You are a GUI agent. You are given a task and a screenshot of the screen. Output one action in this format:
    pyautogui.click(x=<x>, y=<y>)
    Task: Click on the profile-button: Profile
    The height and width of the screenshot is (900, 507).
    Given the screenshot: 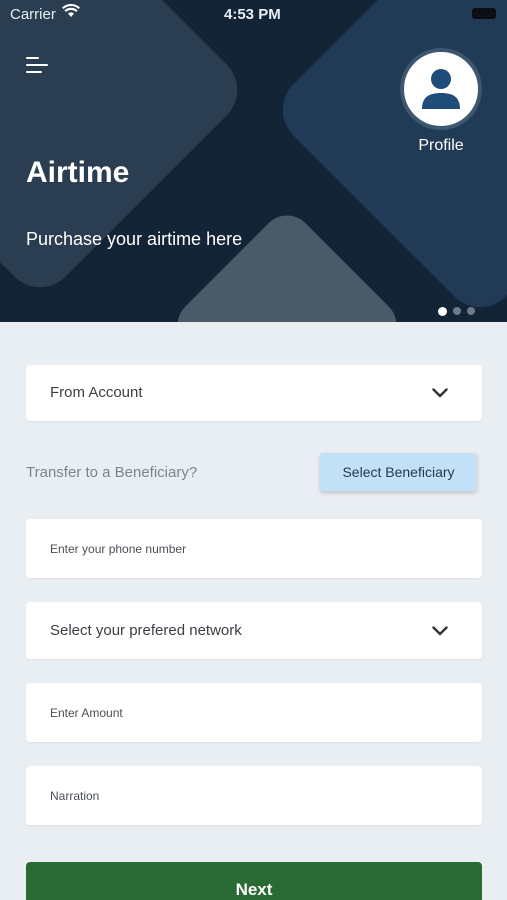 What is the action you would take?
    pyautogui.click(x=441, y=101)
    